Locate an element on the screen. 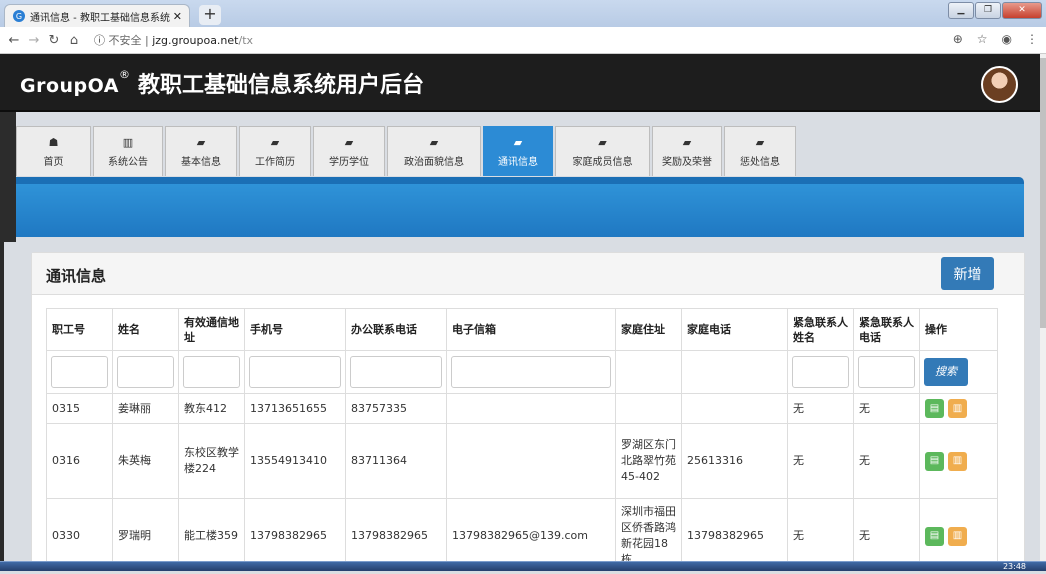 Image resolution: width=1046 pixels, height=574 pixels. back-icon: ← is located at coordinates (14, 40).